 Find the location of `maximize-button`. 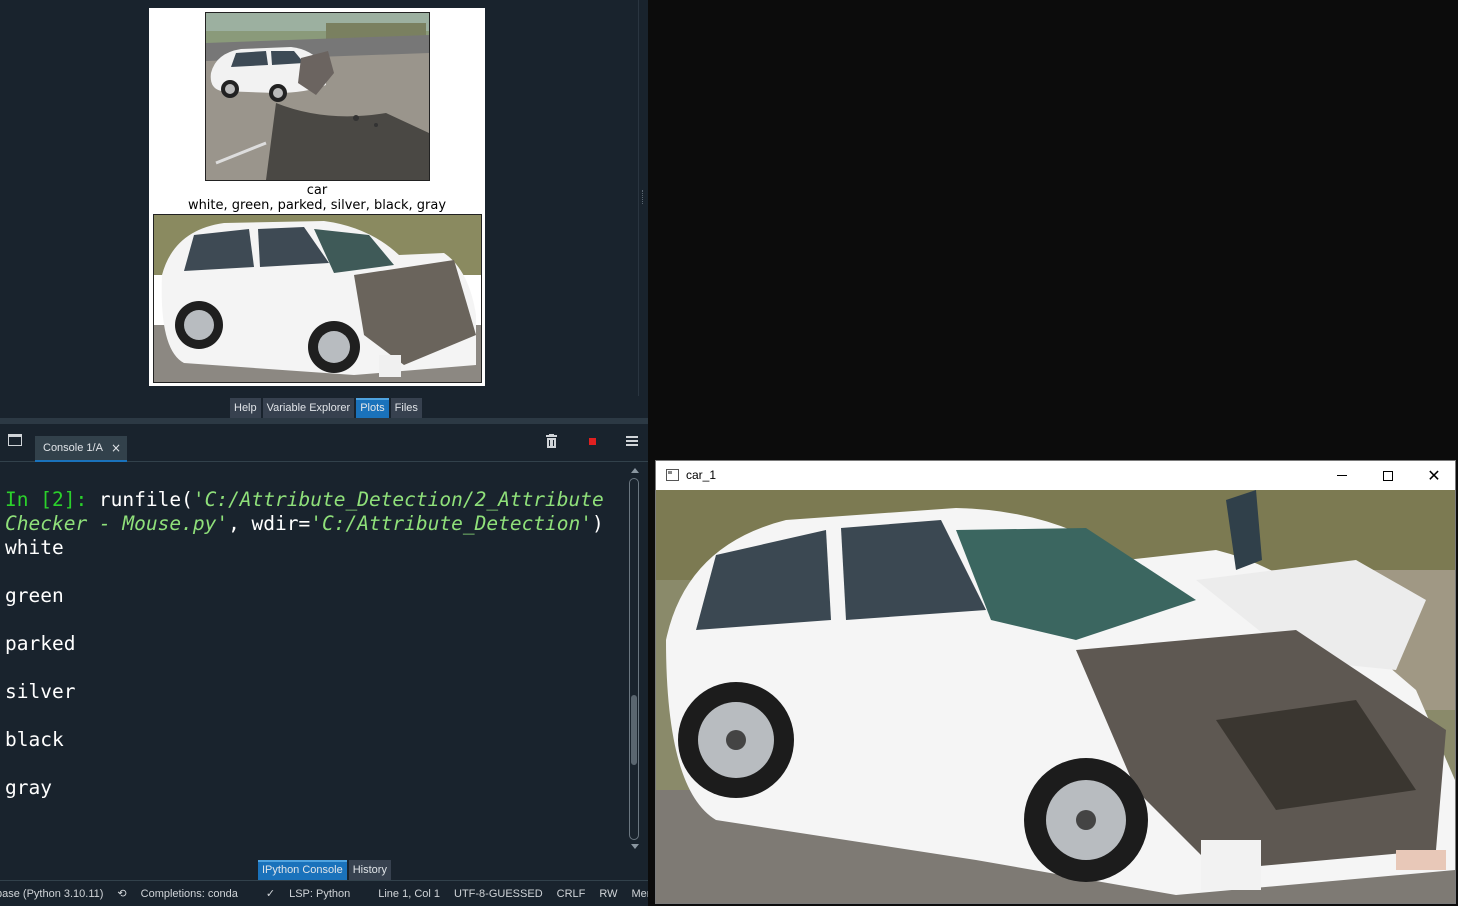

maximize-button is located at coordinates (1388, 475).